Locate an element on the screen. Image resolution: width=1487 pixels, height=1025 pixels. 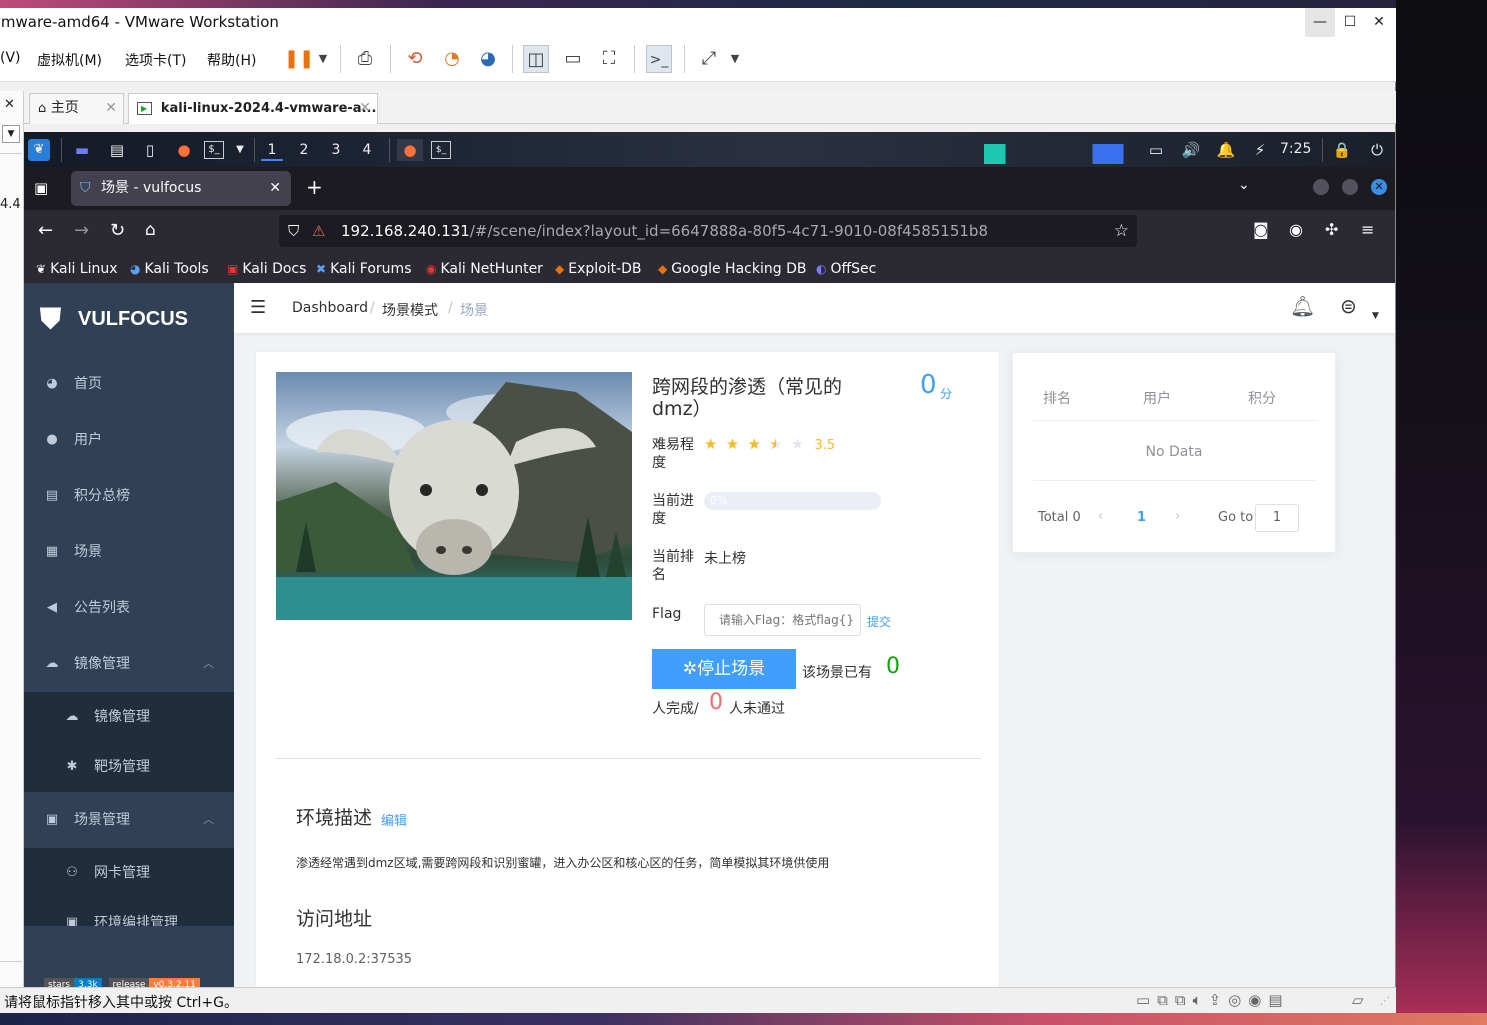
firefox-task-icon: ● is located at coordinates (410, 150).